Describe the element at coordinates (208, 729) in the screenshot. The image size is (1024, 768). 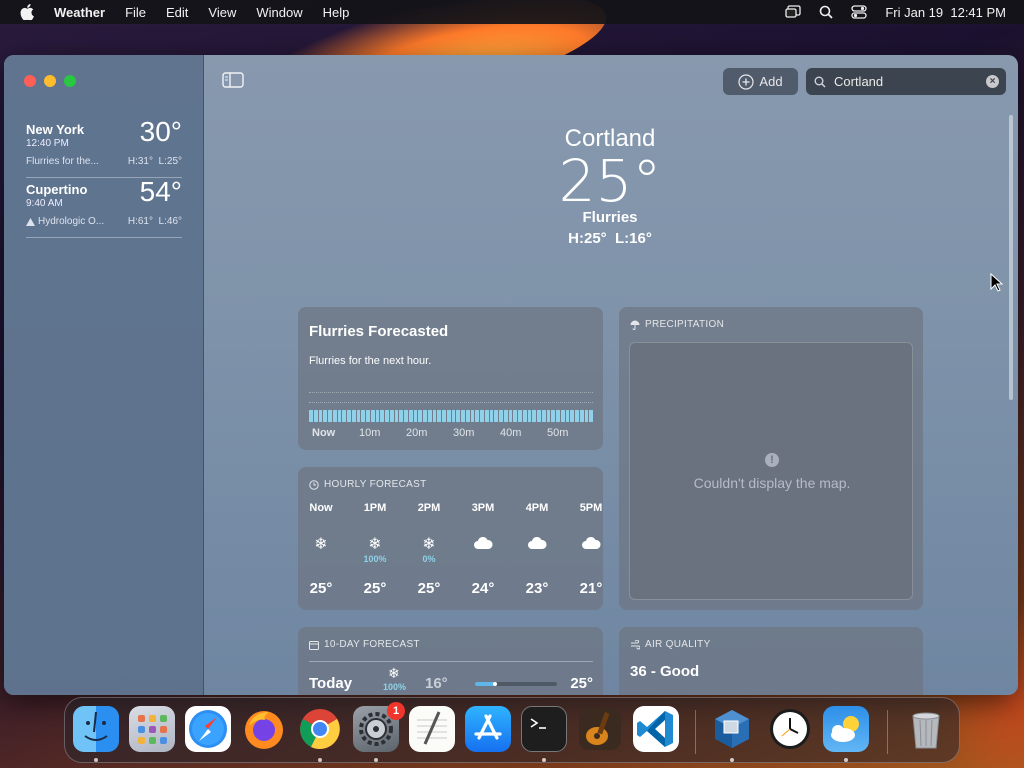
I see `safari-icon` at that location.